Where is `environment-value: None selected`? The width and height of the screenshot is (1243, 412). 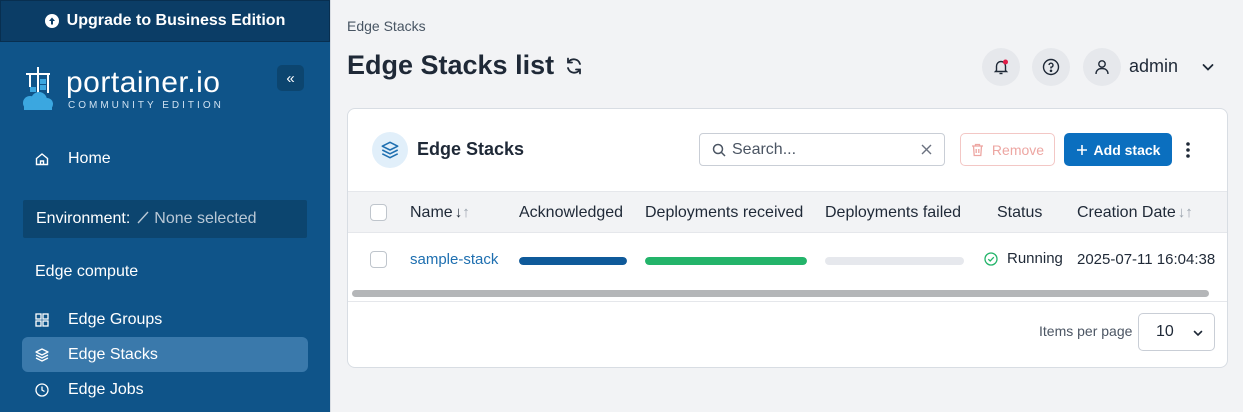 environment-value: None selected is located at coordinates (196, 219).